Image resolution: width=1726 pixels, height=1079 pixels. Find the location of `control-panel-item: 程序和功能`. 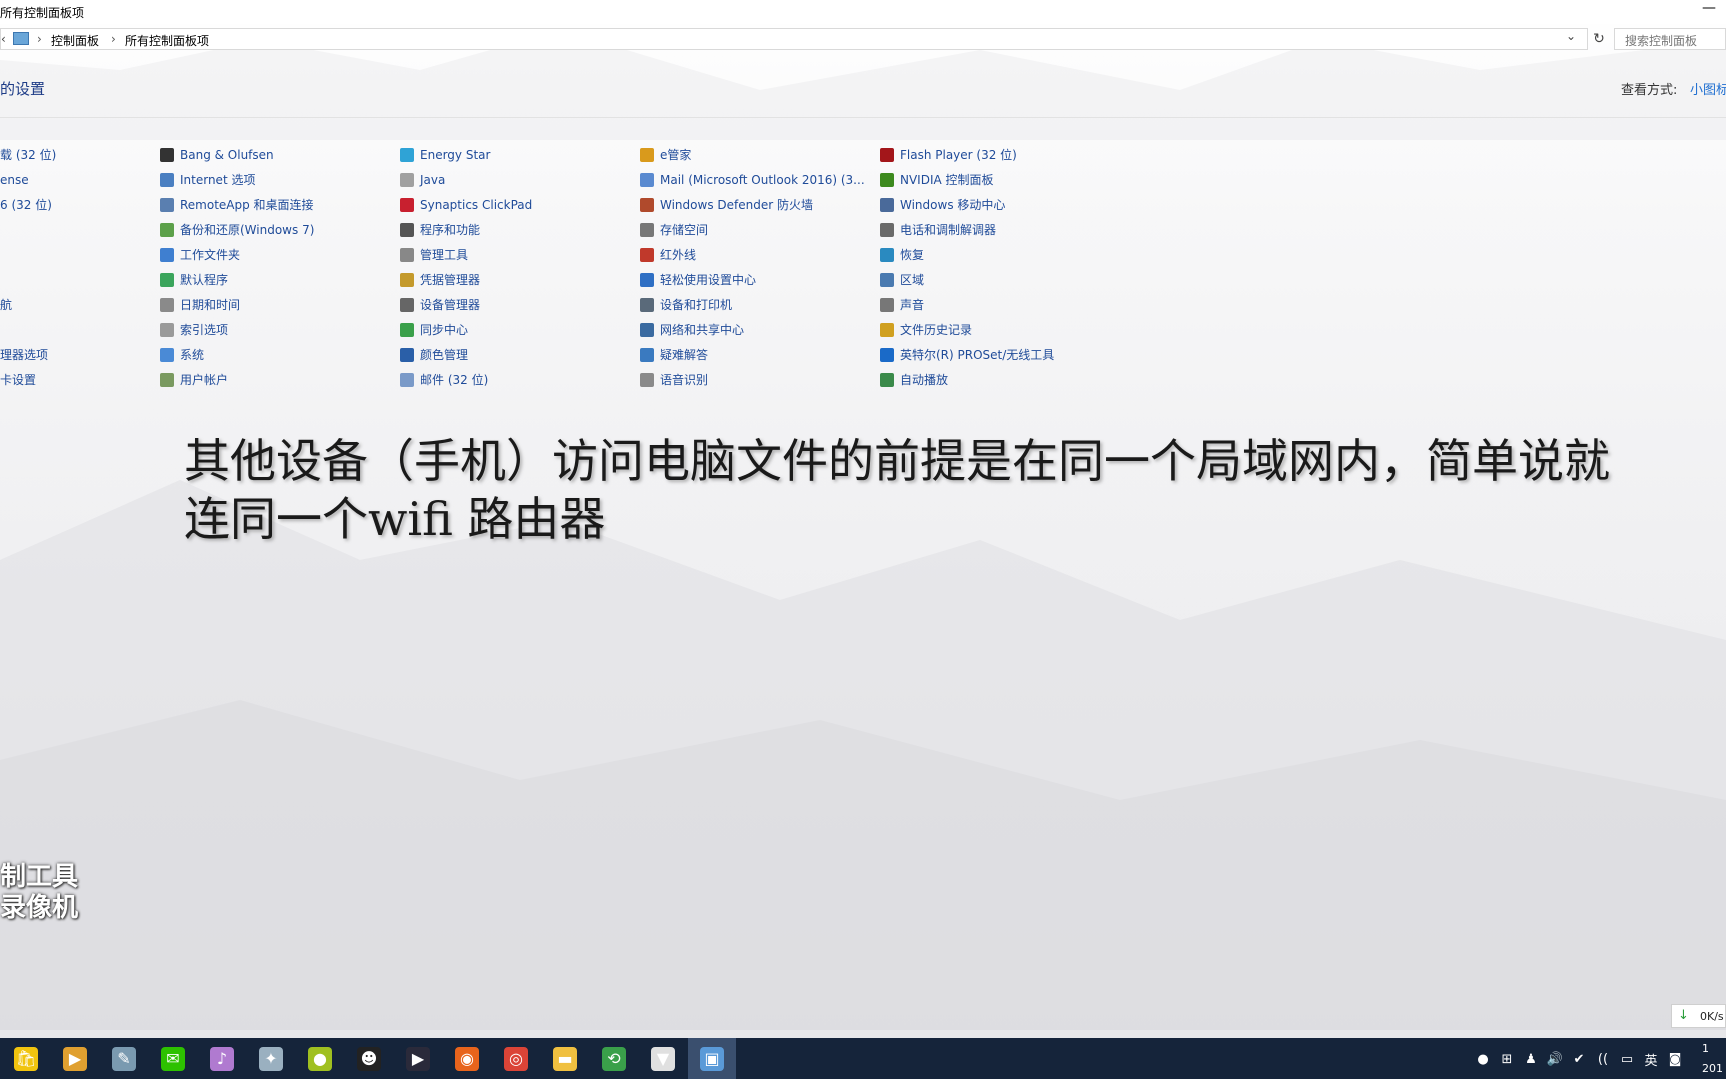

control-panel-item: 程序和功能 is located at coordinates (440, 230).